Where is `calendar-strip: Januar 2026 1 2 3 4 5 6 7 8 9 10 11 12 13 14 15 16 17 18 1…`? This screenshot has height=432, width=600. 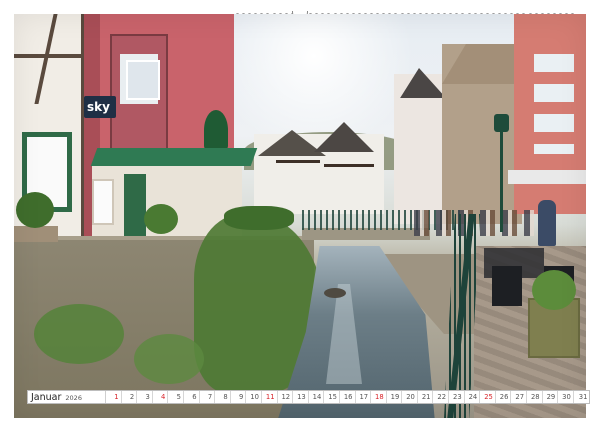
calendar-strip: Januar 2026 1 2 3 4 5 6 7 8 9 10 11 12 13 14 15 16 17 18 1… is located at coordinates (309, 397).